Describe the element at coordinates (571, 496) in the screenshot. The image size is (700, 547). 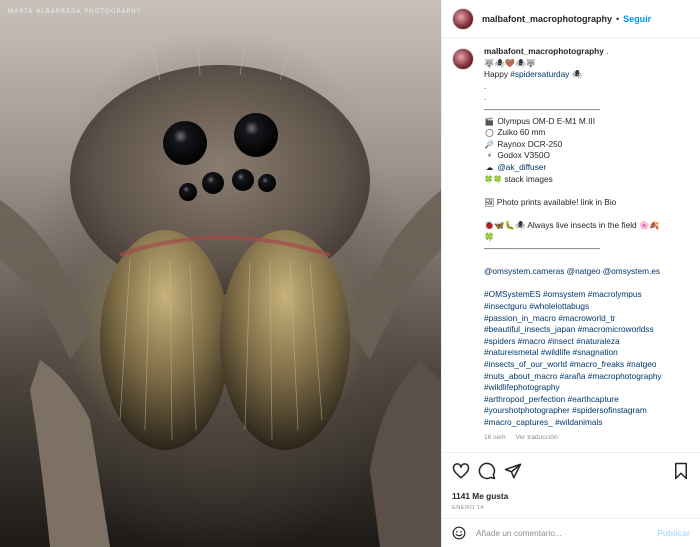
I see `likes-count: 1141 Me gusta` at that location.